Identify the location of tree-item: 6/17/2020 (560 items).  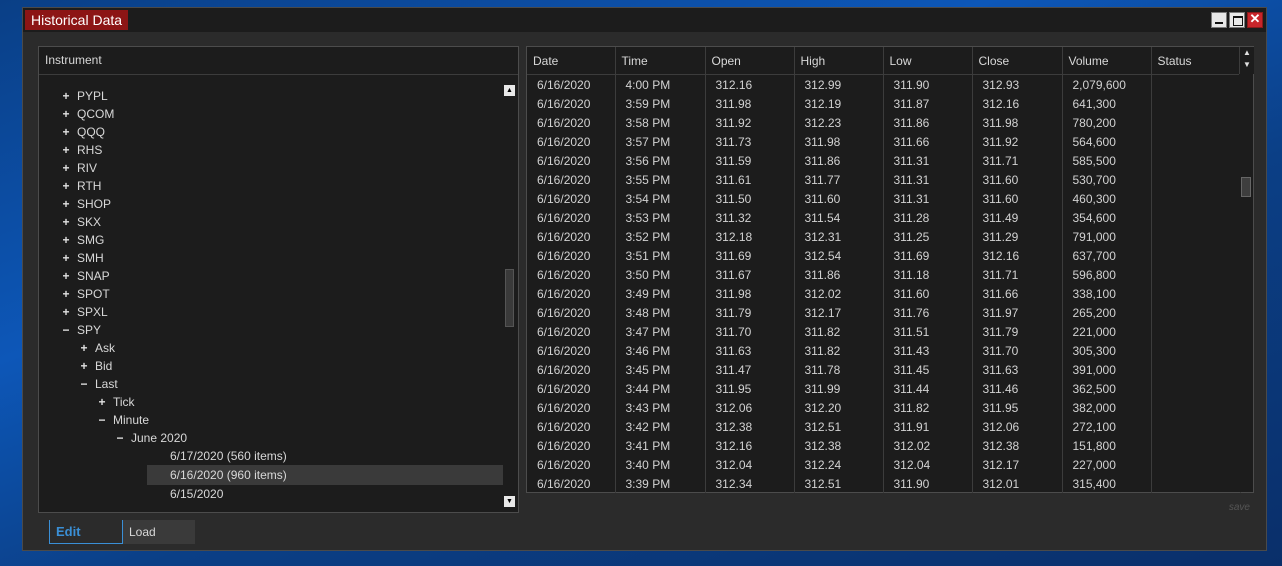
(269, 456).